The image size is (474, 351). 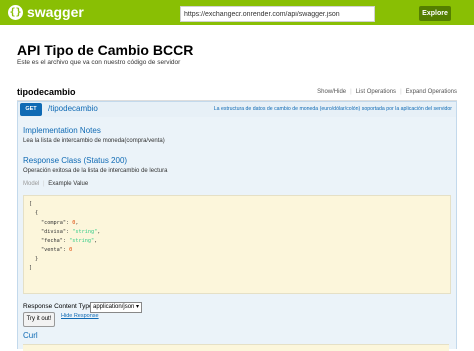 I want to click on code-key: "venta", so click(x=52, y=250).